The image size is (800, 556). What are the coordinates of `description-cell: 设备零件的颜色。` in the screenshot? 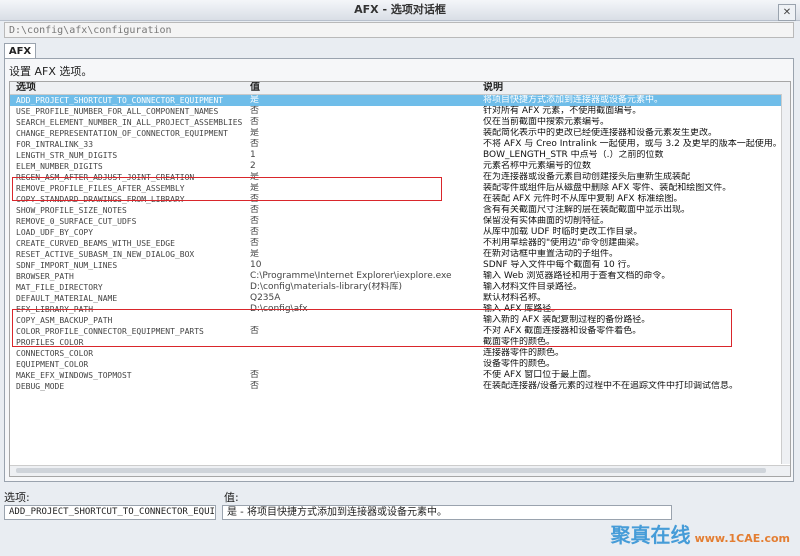 It's located at (519, 364).